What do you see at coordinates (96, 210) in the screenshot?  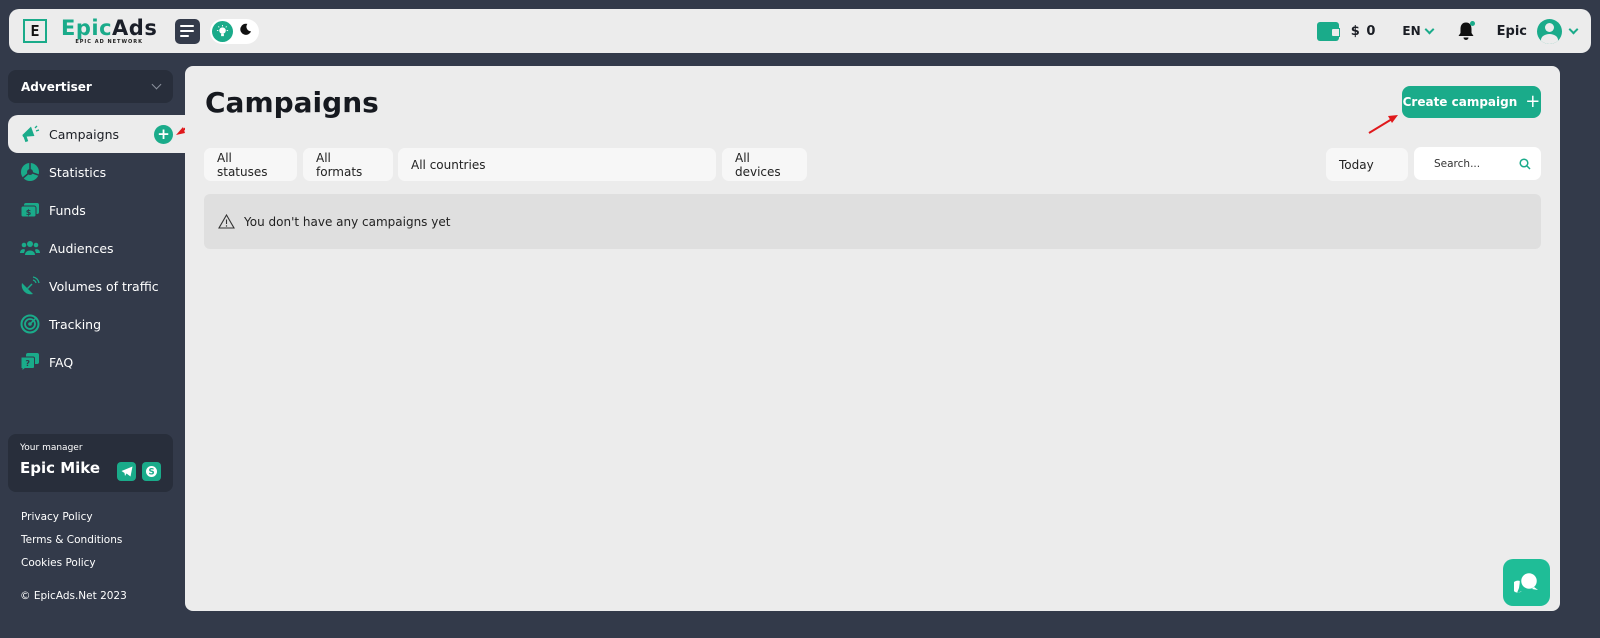 I see `sidebar-item-funds: $ Funds` at bounding box center [96, 210].